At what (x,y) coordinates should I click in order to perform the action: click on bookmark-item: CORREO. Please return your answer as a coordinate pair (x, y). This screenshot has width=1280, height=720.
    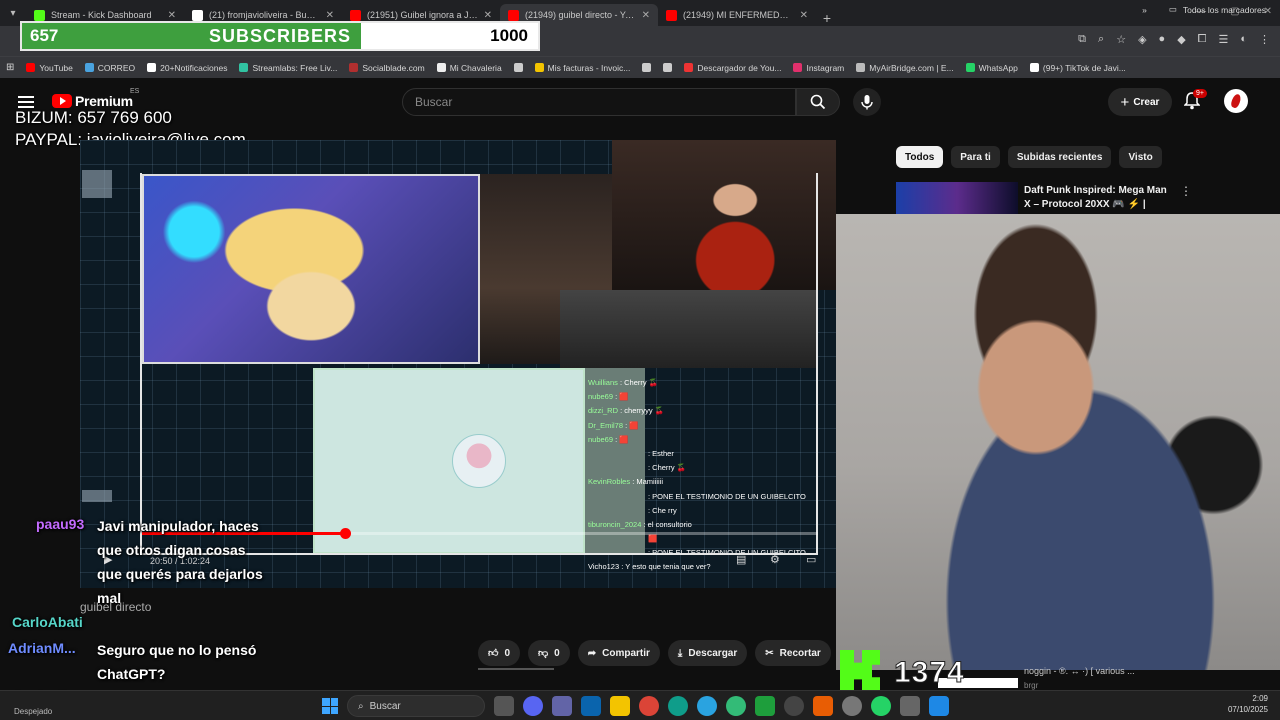
    Looking at the image, I should click on (109, 68).